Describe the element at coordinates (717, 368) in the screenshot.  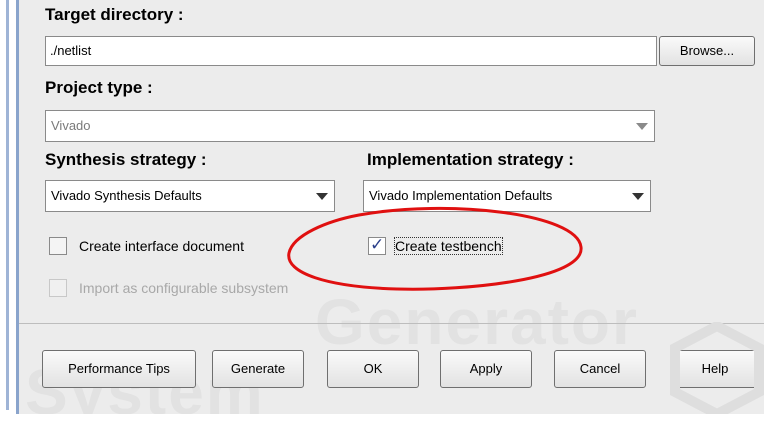
I see `hexagon-logo` at that location.